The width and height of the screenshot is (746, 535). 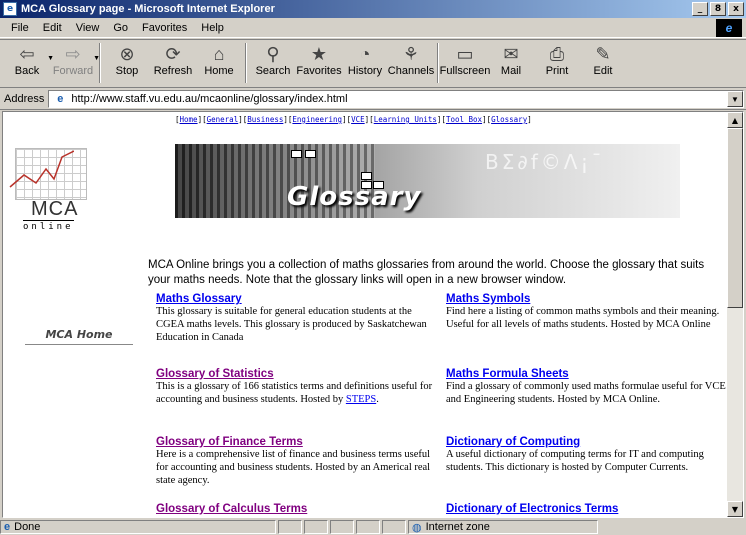 I want to click on toolbar-back-button: ⇦ Back ▼, so click(x=29, y=64).